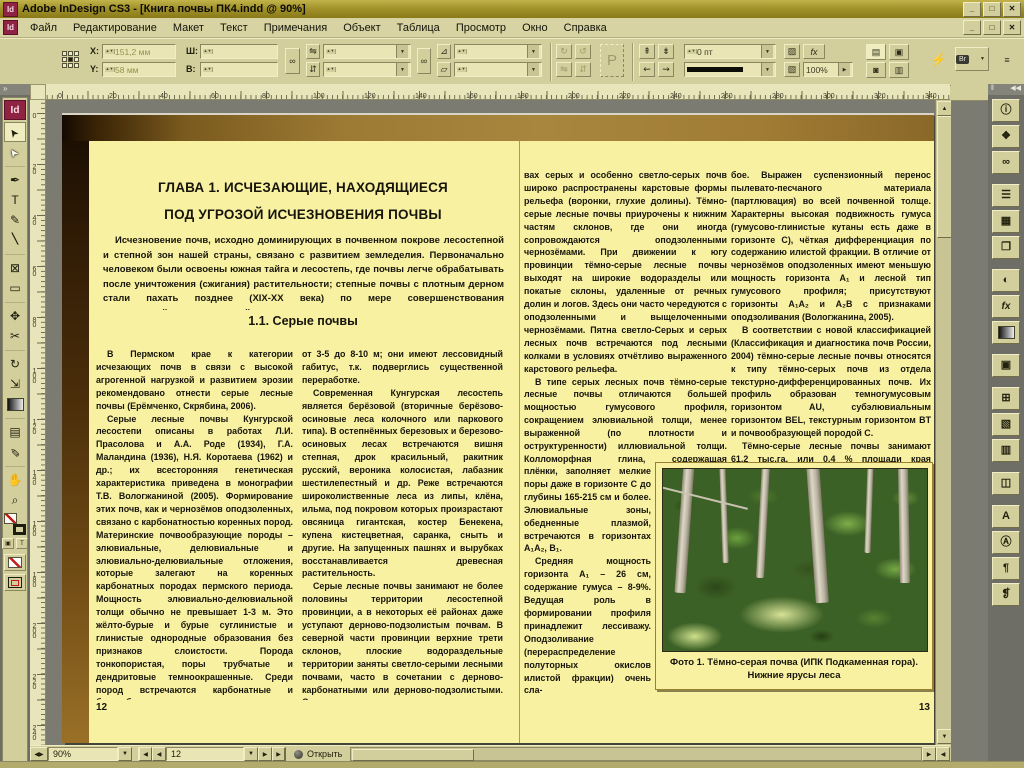 This screenshot has width=1024, height=768. What do you see at coordinates (125, 754) in the screenshot?
I see `zoom-dropdown-icon: ▼` at bounding box center [125, 754].